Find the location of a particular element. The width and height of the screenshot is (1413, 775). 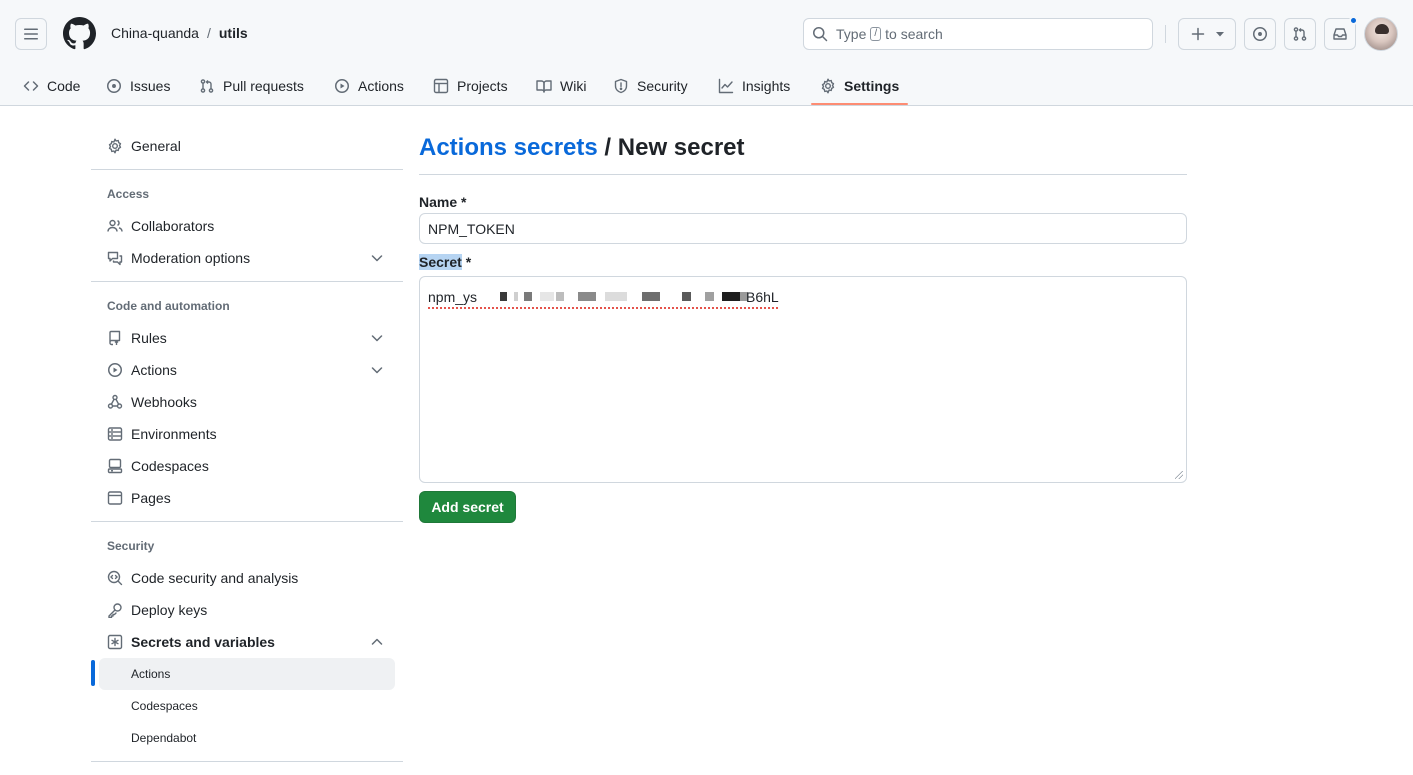

secret-value-prefix: npm_ys is located at coordinates (453, 297).